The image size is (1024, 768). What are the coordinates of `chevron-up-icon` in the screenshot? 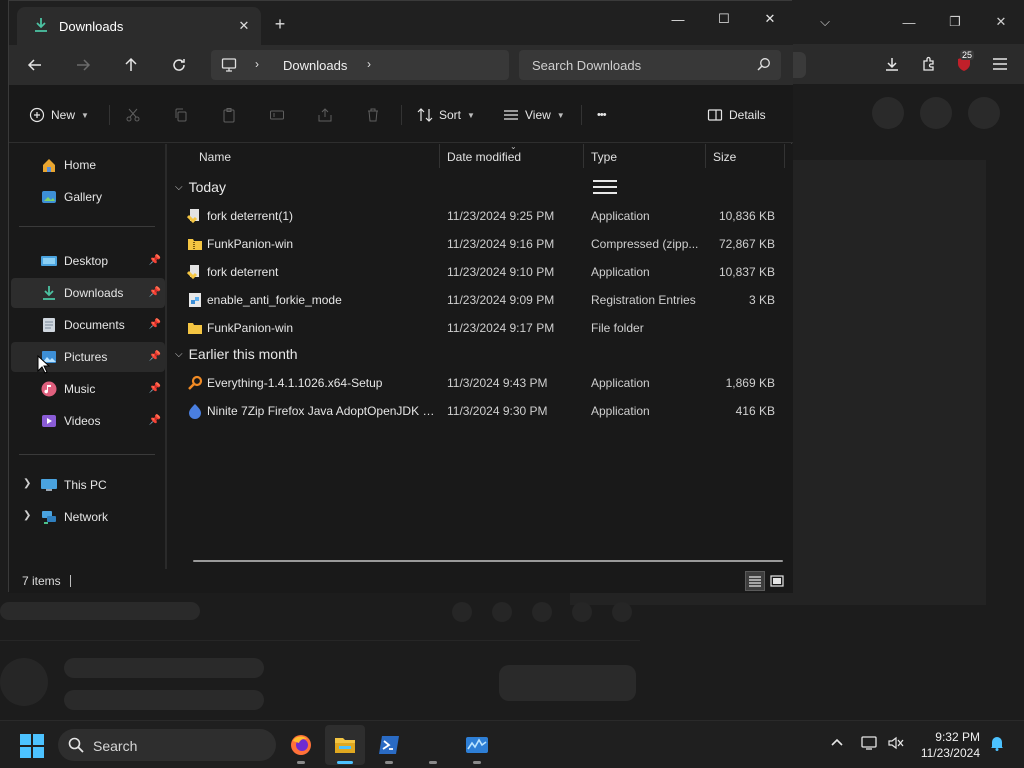 It's located at (837, 743).